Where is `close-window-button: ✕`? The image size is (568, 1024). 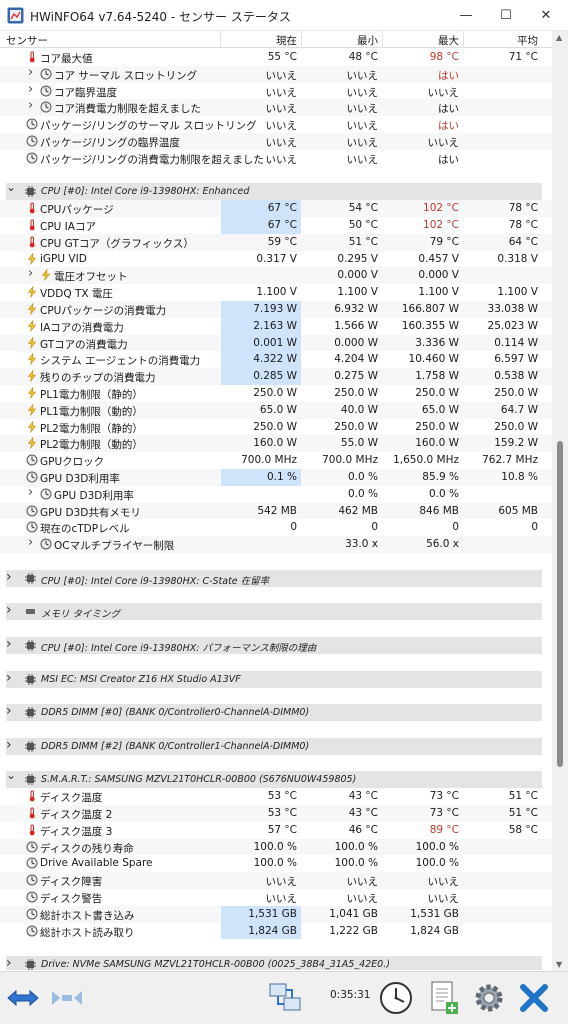
close-window-button: ✕ is located at coordinates (546, 15).